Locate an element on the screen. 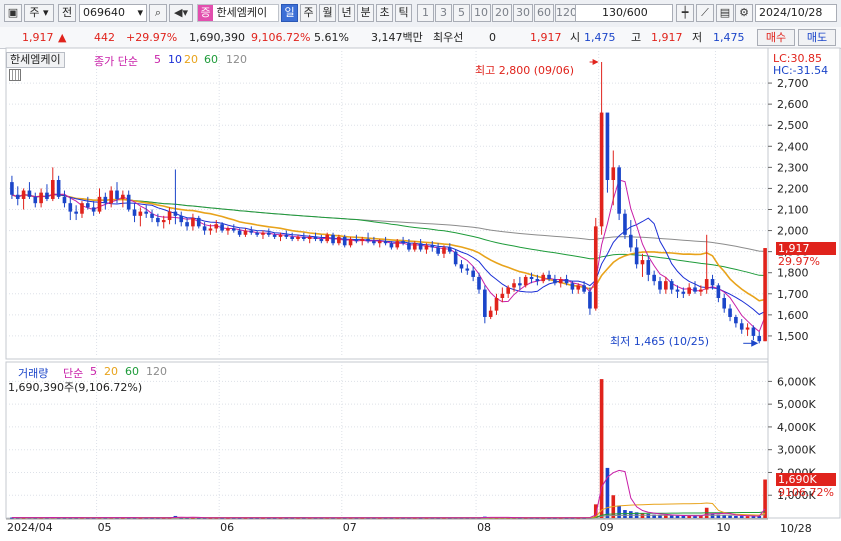 The height and width of the screenshot is (541, 841). table-icon is located at coordinates (15, 75).